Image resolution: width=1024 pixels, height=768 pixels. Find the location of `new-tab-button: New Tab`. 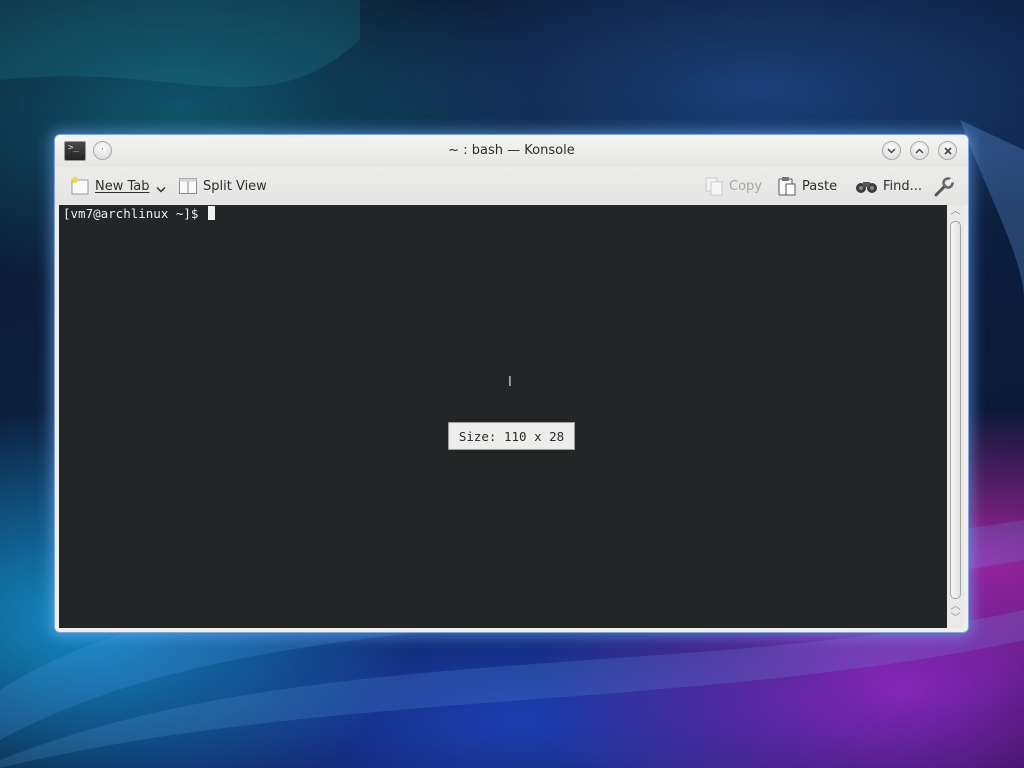

new-tab-button: New Tab is located at coordinates (118, 186).